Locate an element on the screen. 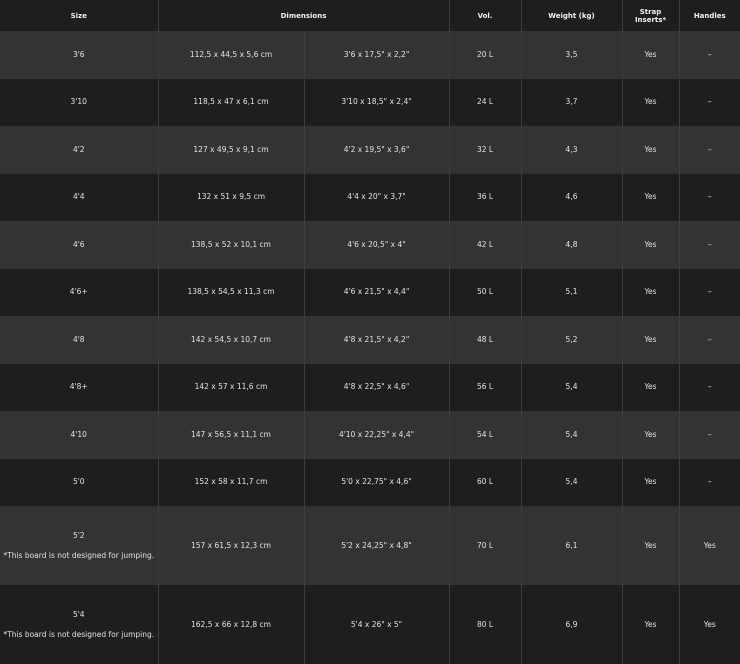  weight-cell-text: 3,5 is located at coordinates (571, 54).